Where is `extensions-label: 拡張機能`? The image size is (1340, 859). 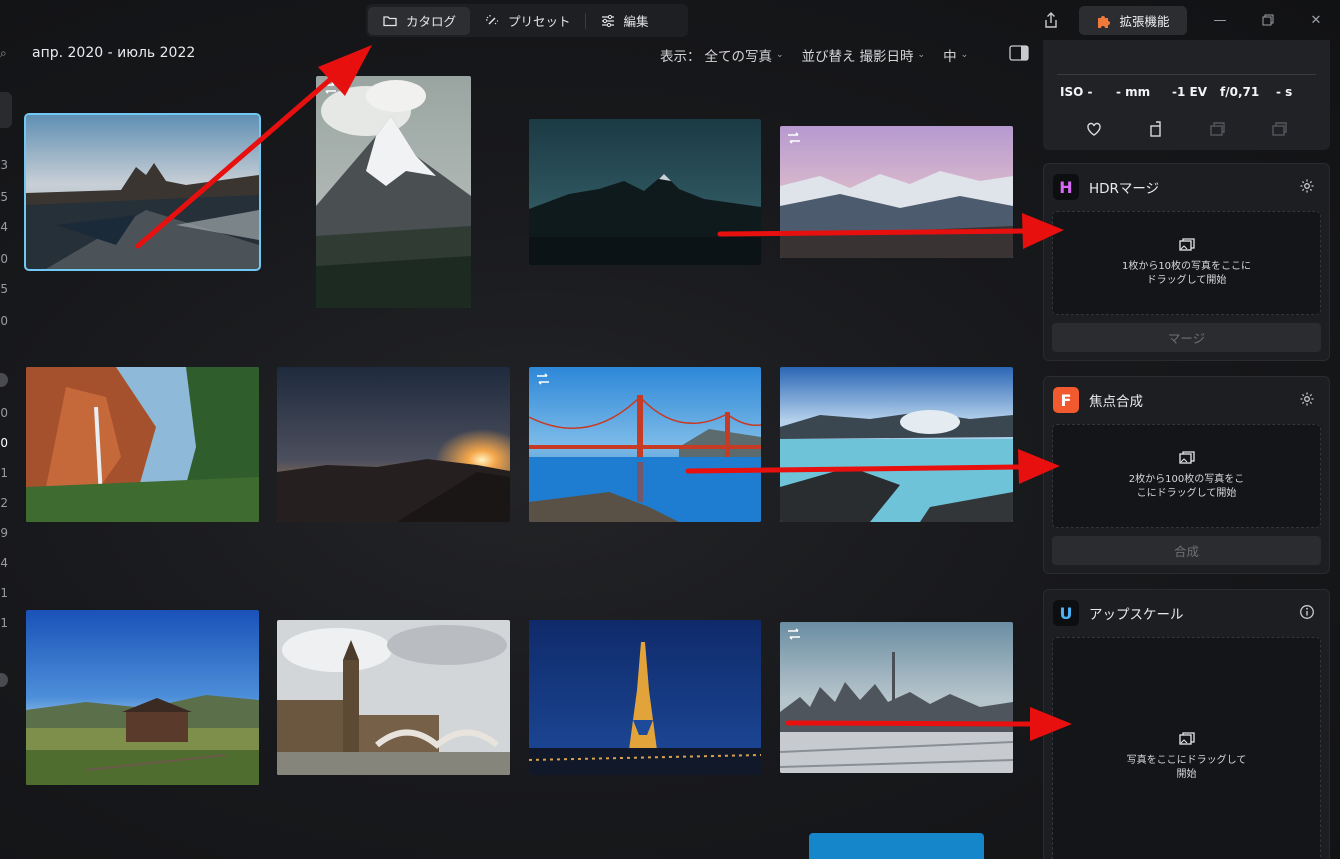 extensions-label: 拡張機能 is located at coordinates (1144, 21).